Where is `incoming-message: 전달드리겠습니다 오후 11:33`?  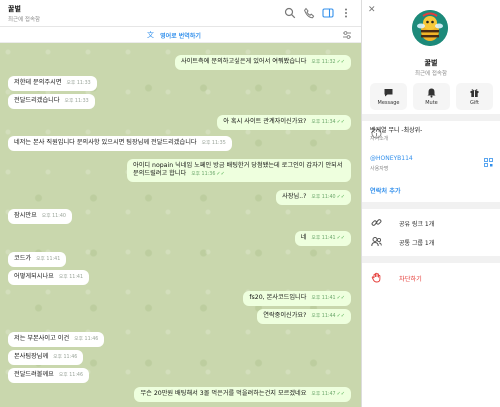 incoming-message: 전달드리겠습니다 오후 11:33 is located at coordinates (51, 101).